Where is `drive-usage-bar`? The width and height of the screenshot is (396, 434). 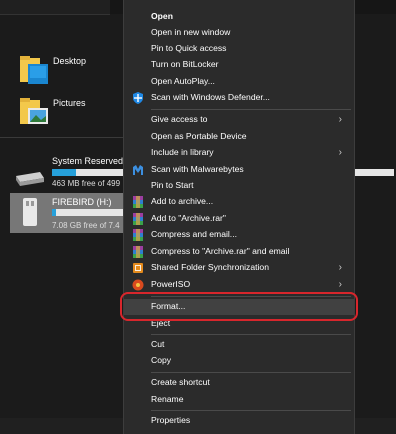 drive-usage-bar is located at coordinates (88, 212).